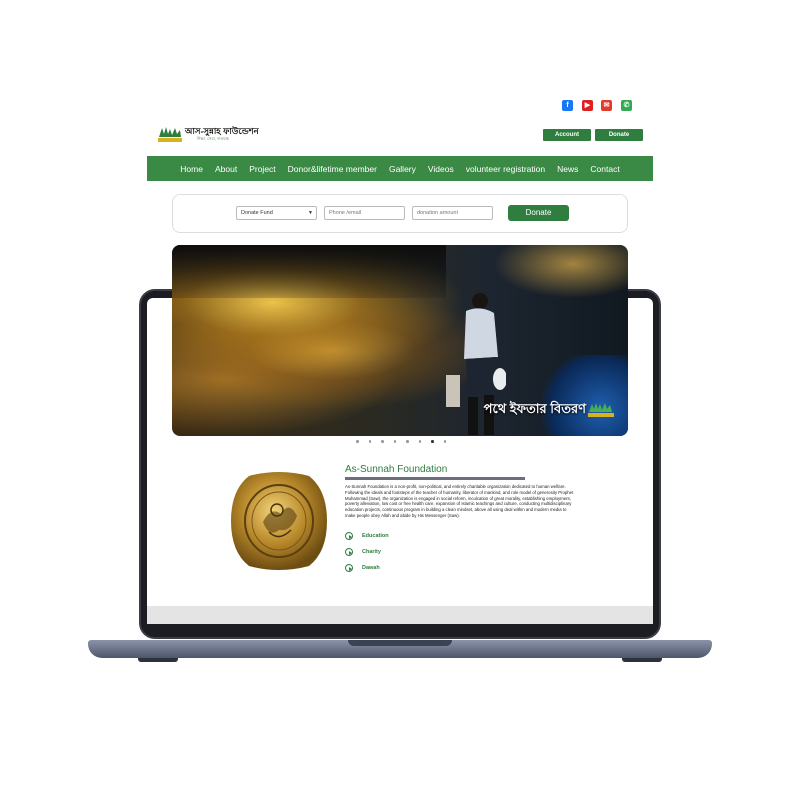  I want to click on hero-caption: পথে ইফতার বিতরণ, so click(534, 408).